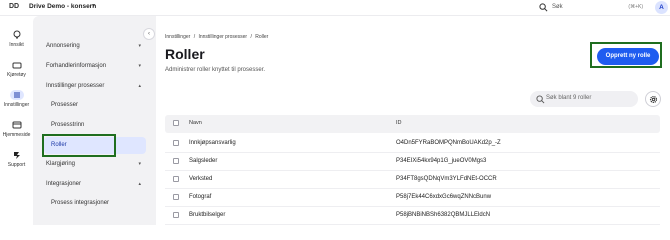 The height and width of the screenshot is (240, 670). Describe the element at coordinates (93, 6) in the screenshot. I see `chevron-down-icon: ▼` at that location.